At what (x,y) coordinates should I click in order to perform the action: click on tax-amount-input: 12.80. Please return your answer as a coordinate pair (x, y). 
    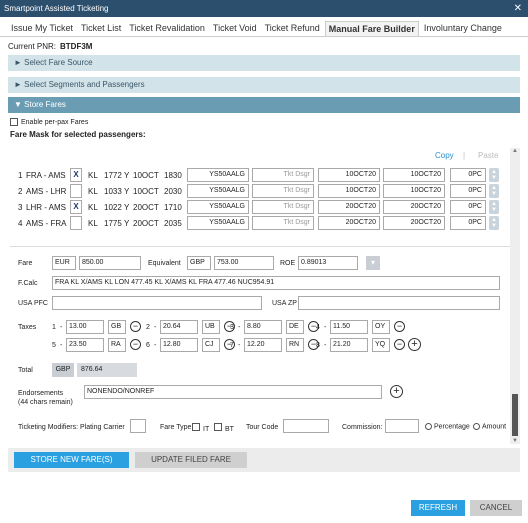
    Looking at the image, I should click on (179, 345).